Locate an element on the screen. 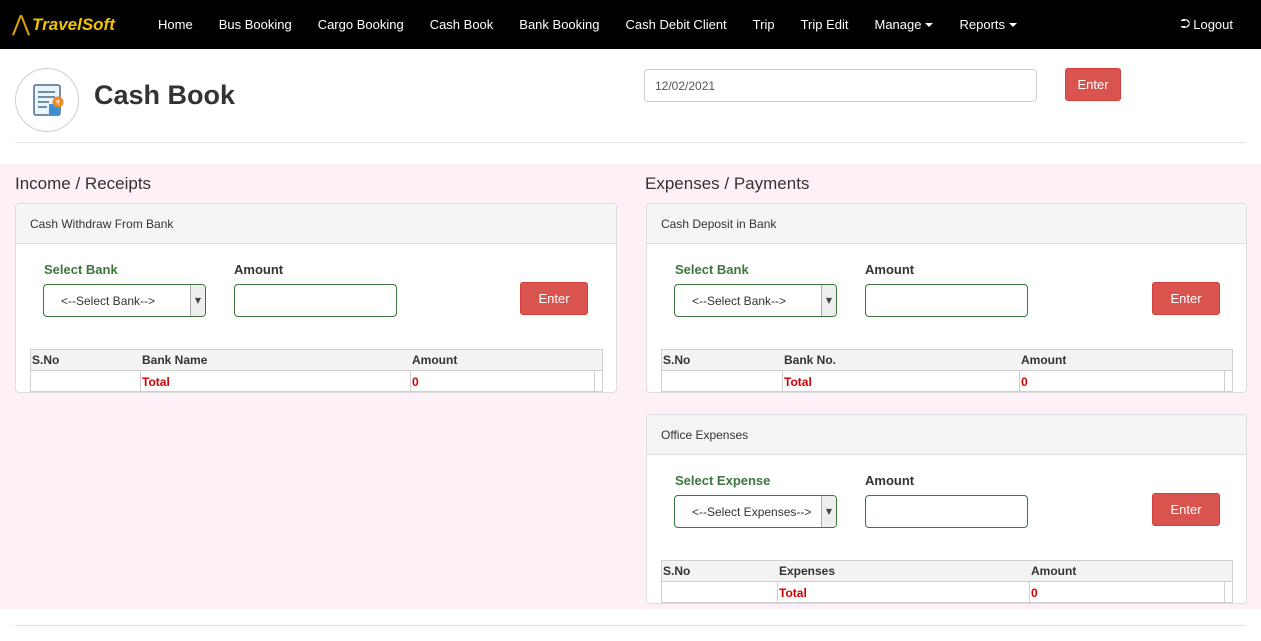 This screenshot has height=641, width=1261. nav-label: Bus Booking is located at coordinates (255, 24).